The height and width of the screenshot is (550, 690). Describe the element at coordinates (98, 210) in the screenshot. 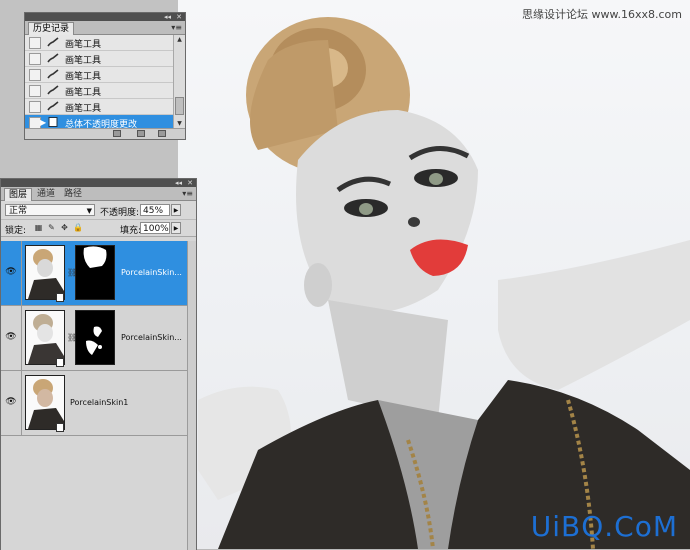

I see `blend-options-row: 正常 ▼ 不透明度: 45% ▶` at that location.